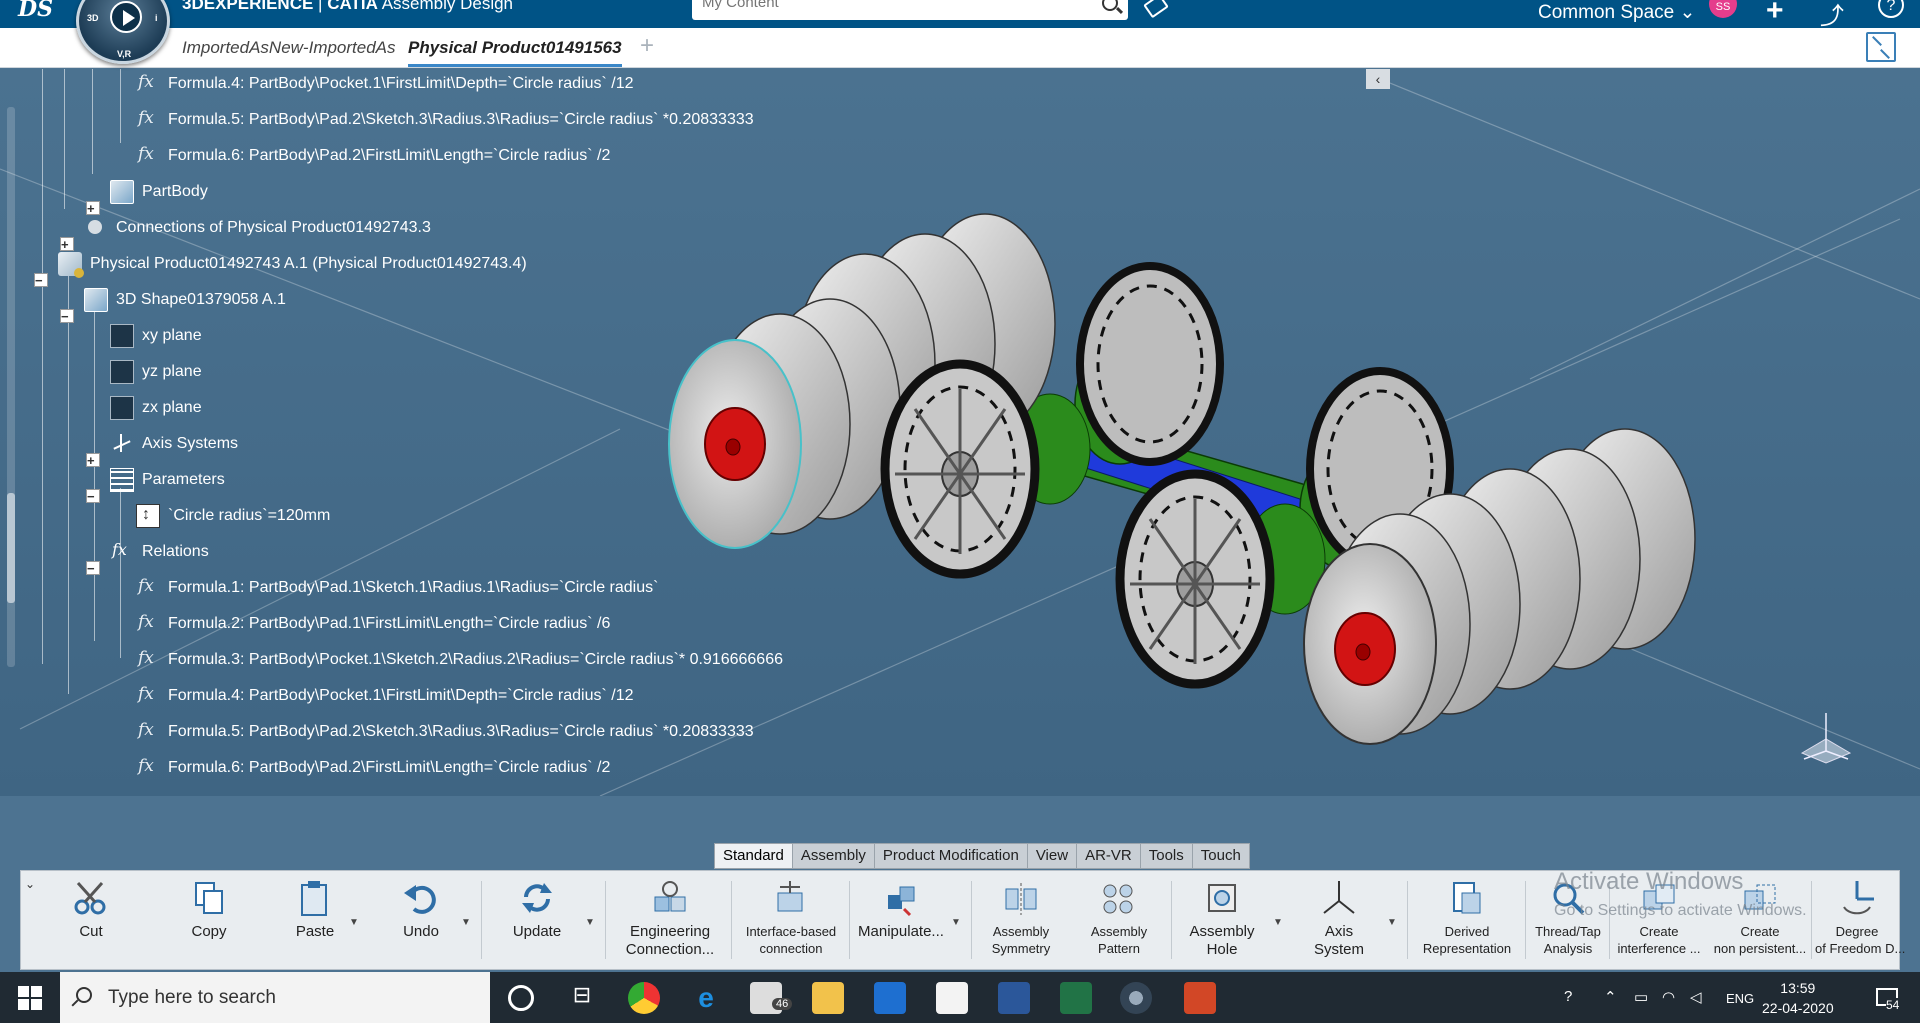 The width and height of the screenshot is (1920, 1023). Describe the element at coordinates (148, 732) in the screenshot. I see `formula-icon` at that location.